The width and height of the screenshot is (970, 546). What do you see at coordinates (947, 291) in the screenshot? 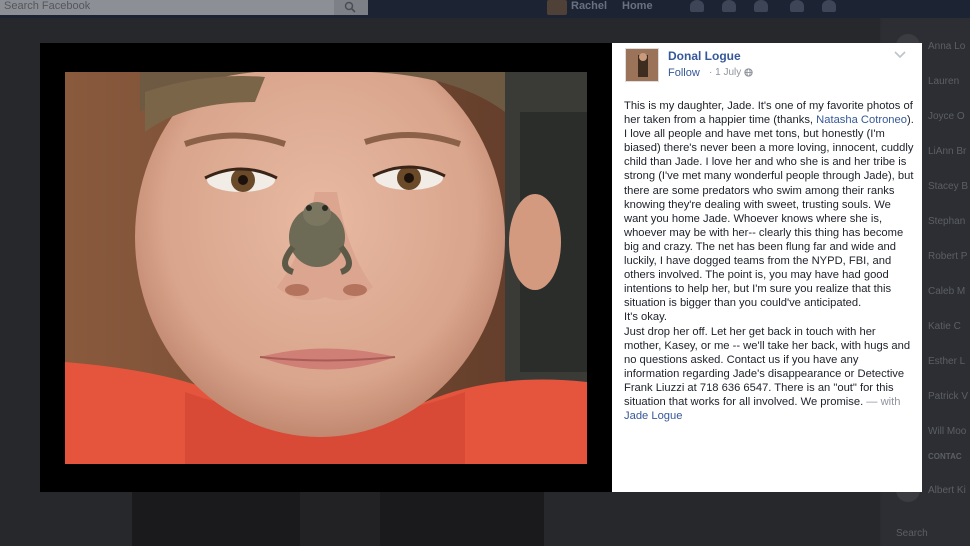
I see `contact-name: Caleb M` at bounding box center [947, 291].